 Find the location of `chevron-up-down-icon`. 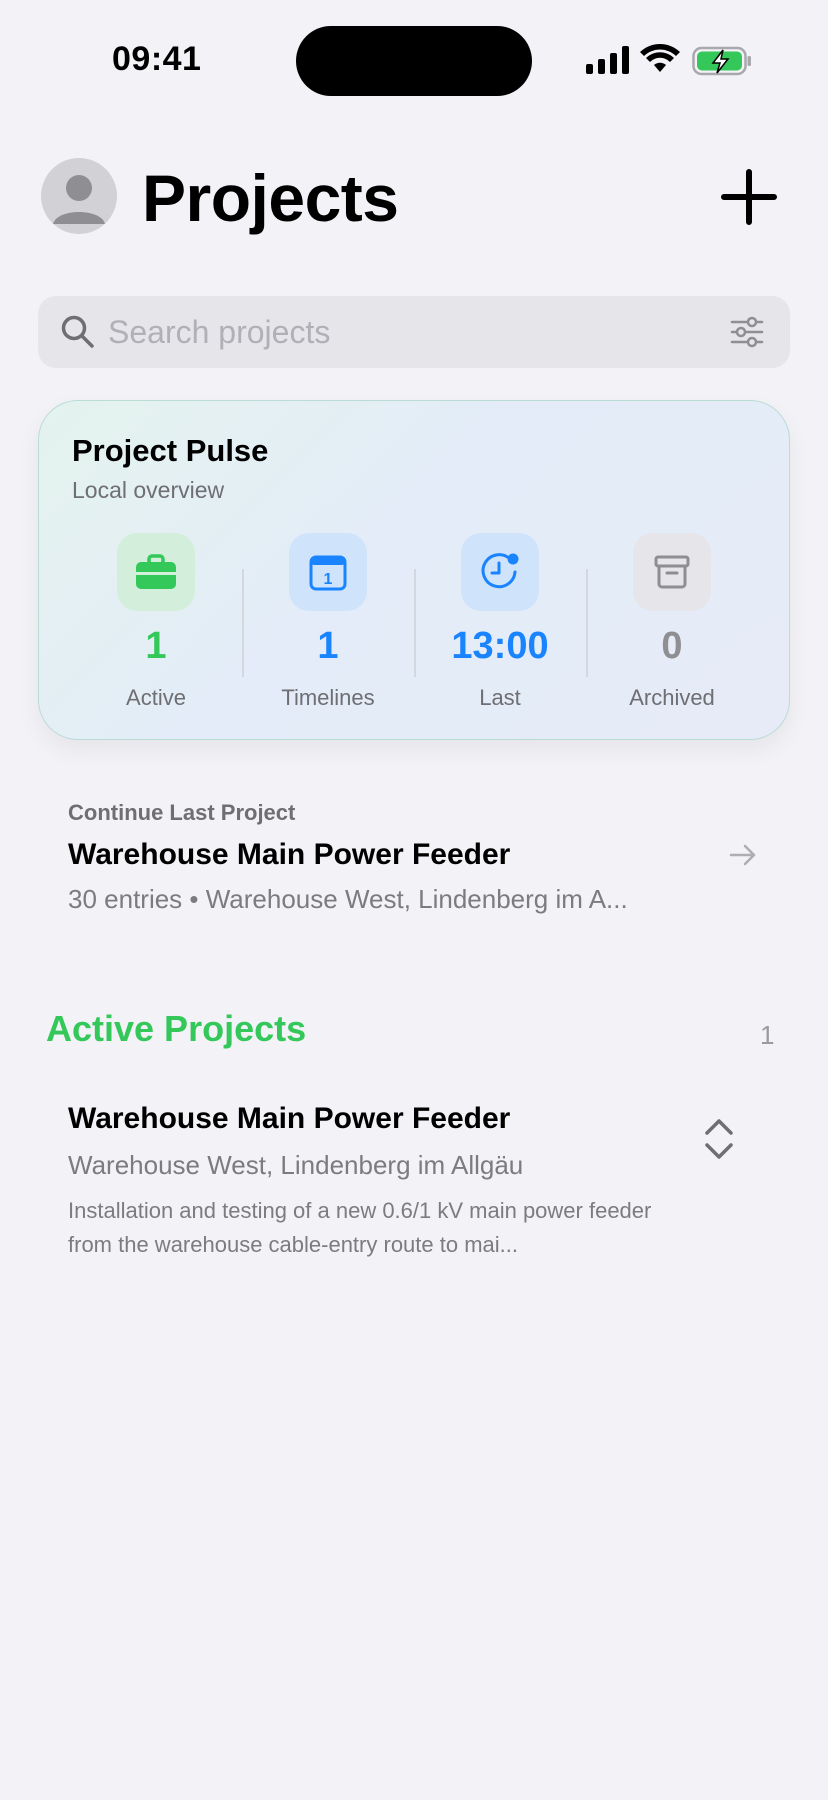

chevron-up-down-icon is located at coordinates (719, 1139).